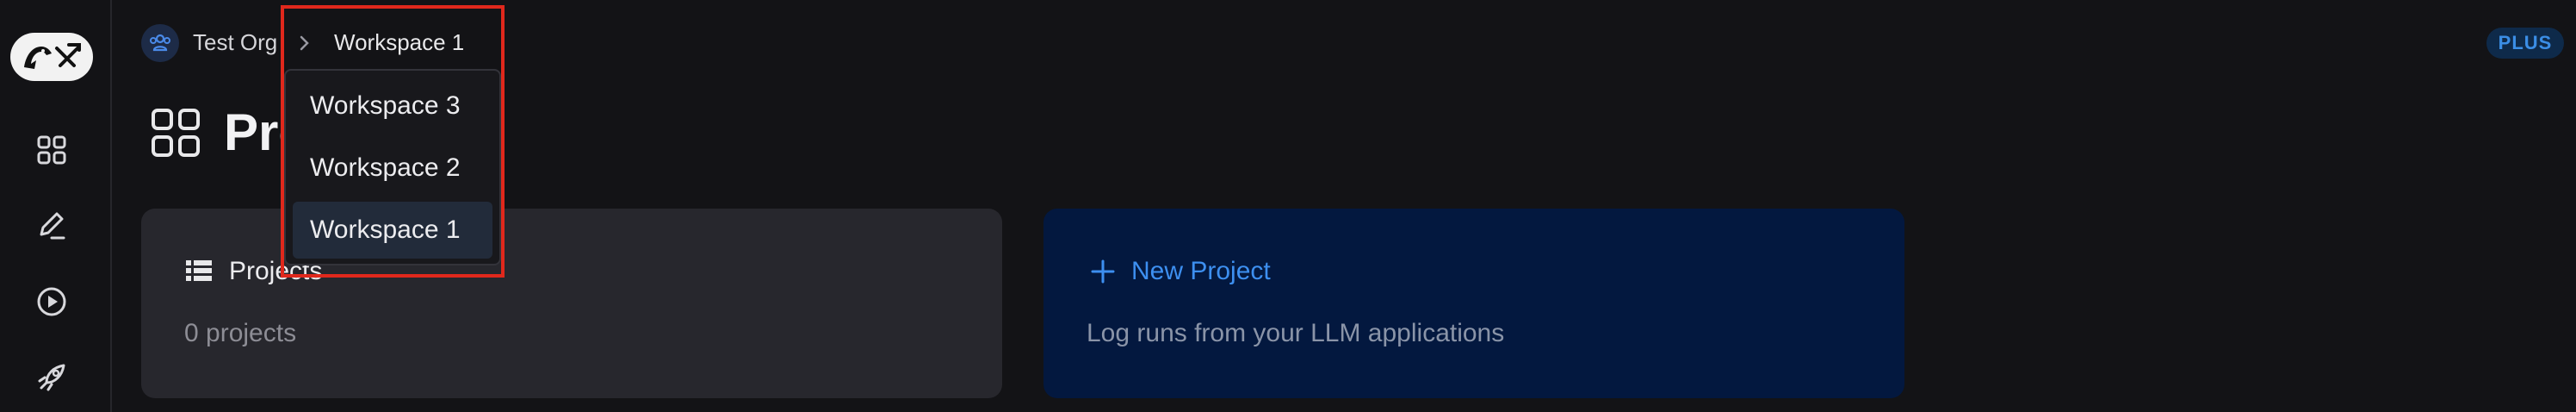 The height and width of the screenshot is (412, 2576). I want to click on pencil-icon, so click(52, 226).